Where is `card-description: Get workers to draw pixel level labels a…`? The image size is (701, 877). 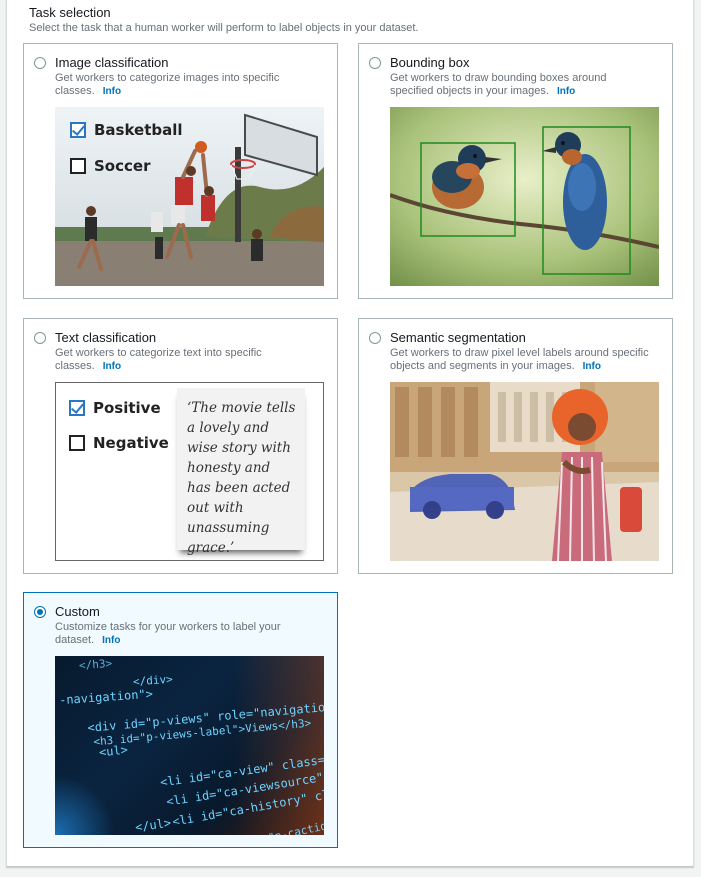
card-description: Get workers to draw pixel level labels a… is located at coordinates (519, 359).